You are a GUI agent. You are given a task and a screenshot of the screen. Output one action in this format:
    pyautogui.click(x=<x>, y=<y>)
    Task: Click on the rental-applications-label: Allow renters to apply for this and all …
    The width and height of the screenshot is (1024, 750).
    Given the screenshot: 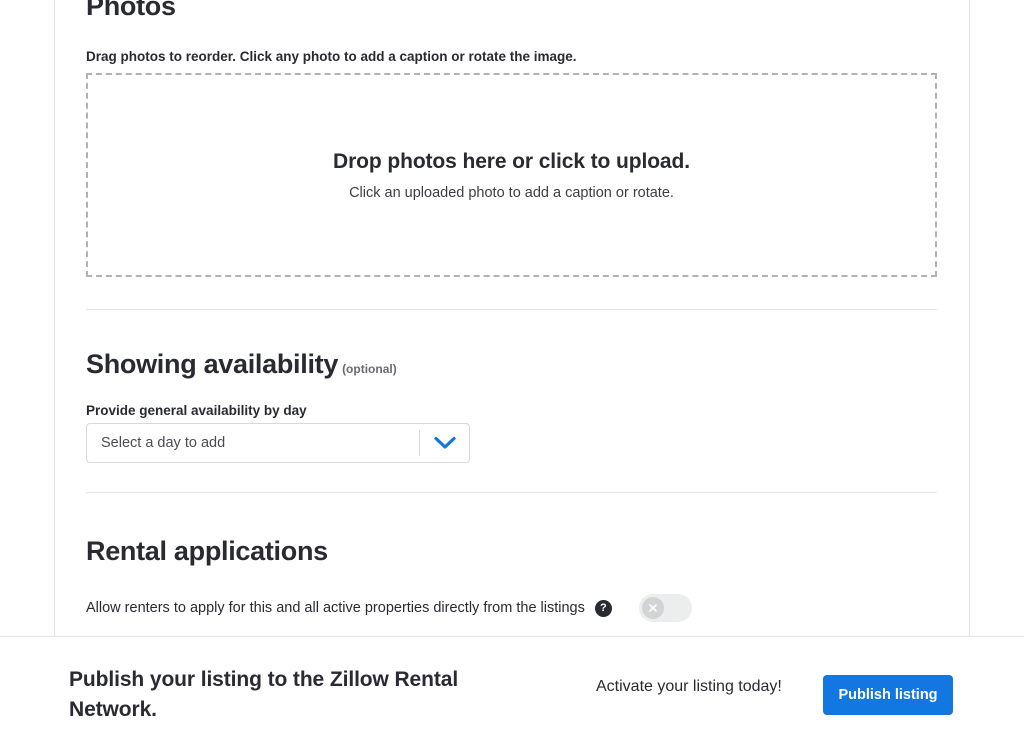 What is the action you would take?
    pyautogui.click(x=335, y=608)
    